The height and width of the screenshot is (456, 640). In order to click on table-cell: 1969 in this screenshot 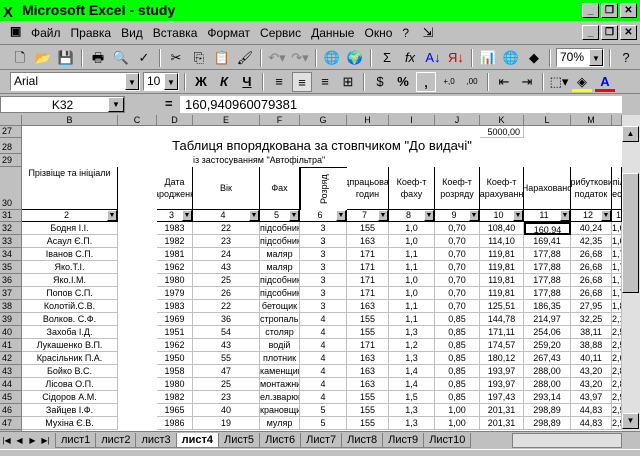, I will do `click(175, 319)`.